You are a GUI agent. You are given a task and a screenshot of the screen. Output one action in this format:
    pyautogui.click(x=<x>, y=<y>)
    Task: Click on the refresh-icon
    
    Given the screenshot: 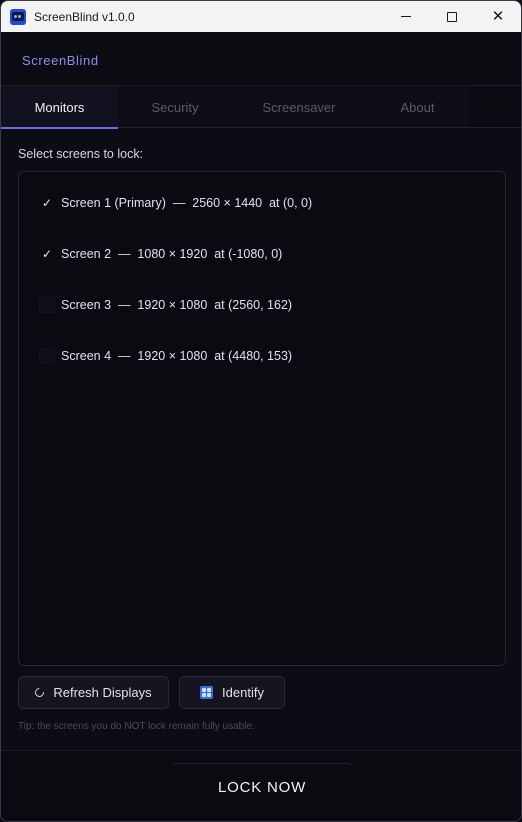 What is the action you would take?
    pyautogui.click(x=40, y=692)
    